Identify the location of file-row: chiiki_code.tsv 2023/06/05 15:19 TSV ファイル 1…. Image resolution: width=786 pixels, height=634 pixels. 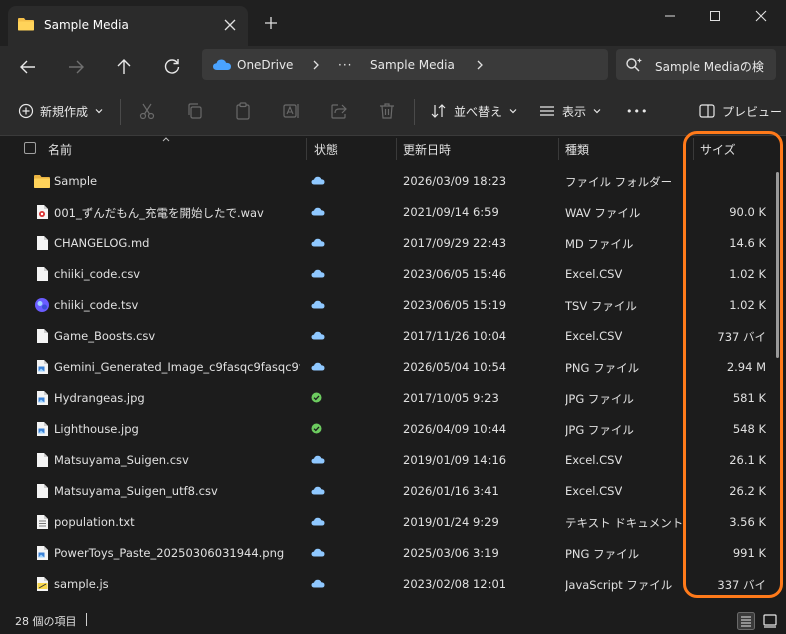
(387, 304).